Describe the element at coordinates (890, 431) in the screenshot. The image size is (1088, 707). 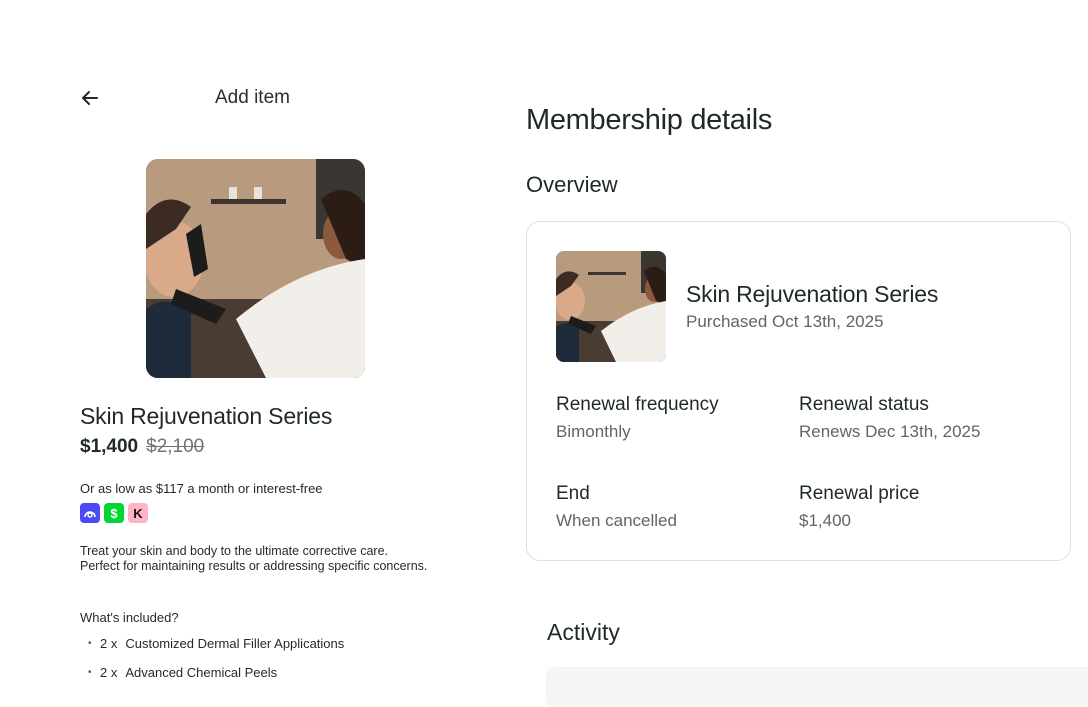
I see `renewal-status-value: Renews Dec 13th, 2025` at that location.